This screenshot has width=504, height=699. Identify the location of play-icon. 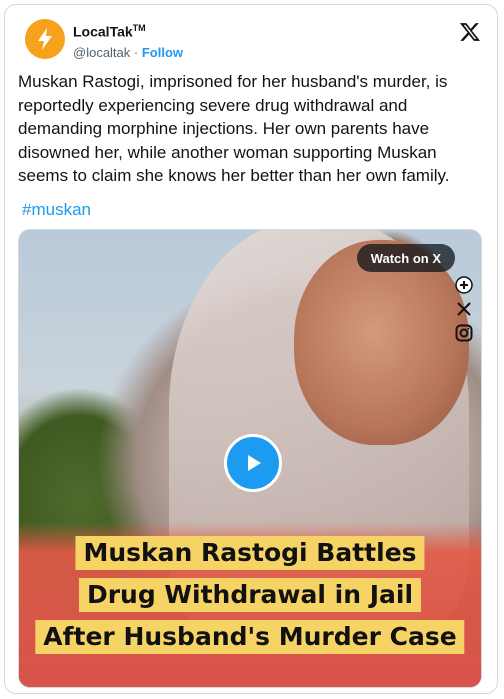
(254, 463).